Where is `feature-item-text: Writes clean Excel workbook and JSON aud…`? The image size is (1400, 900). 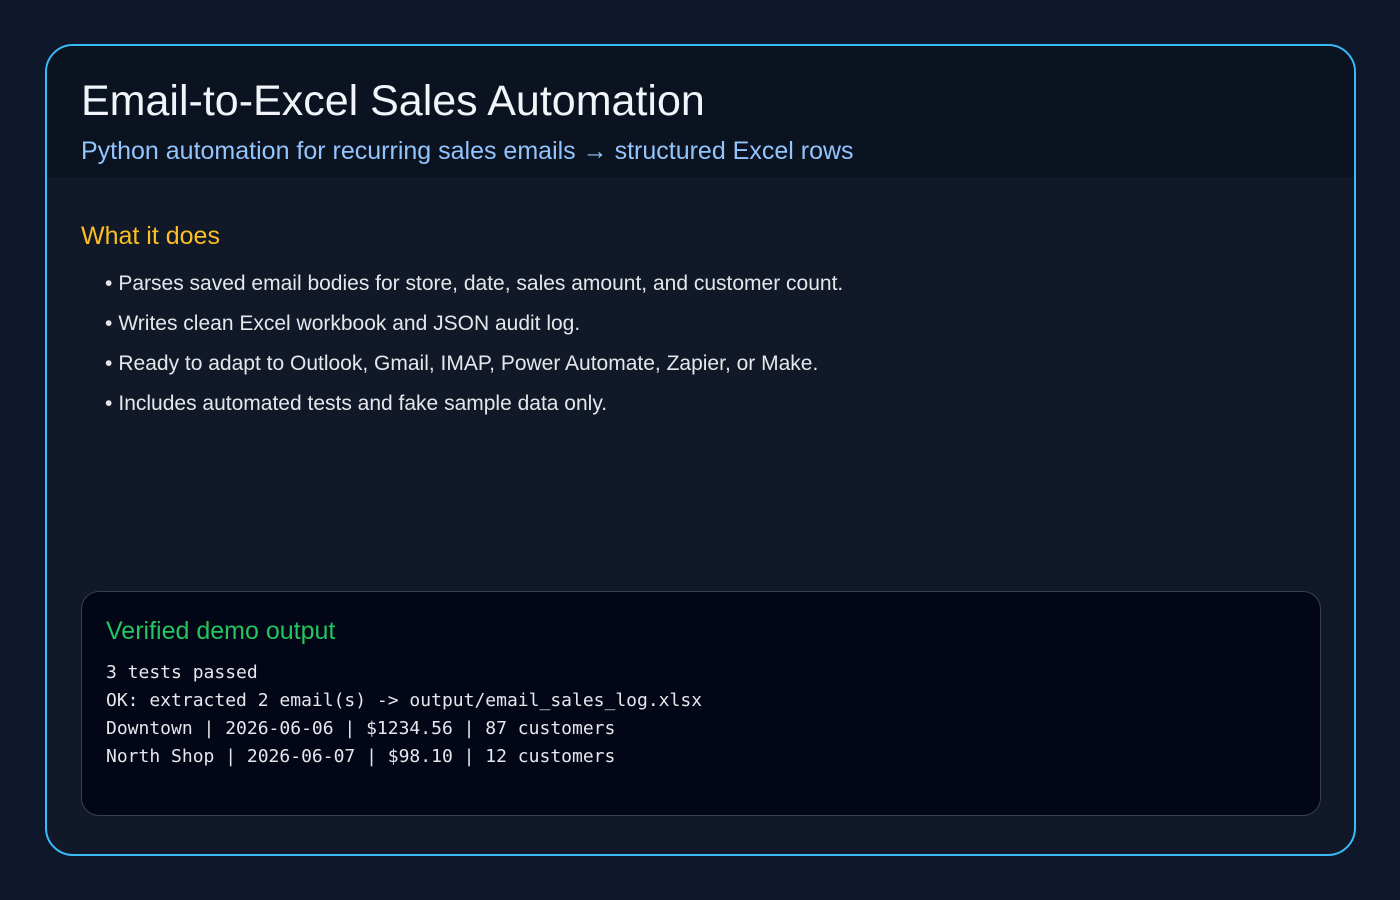 feature-item-text: Writes clean Excel workbook and JSON aud… is located at coordinates (349, 323).